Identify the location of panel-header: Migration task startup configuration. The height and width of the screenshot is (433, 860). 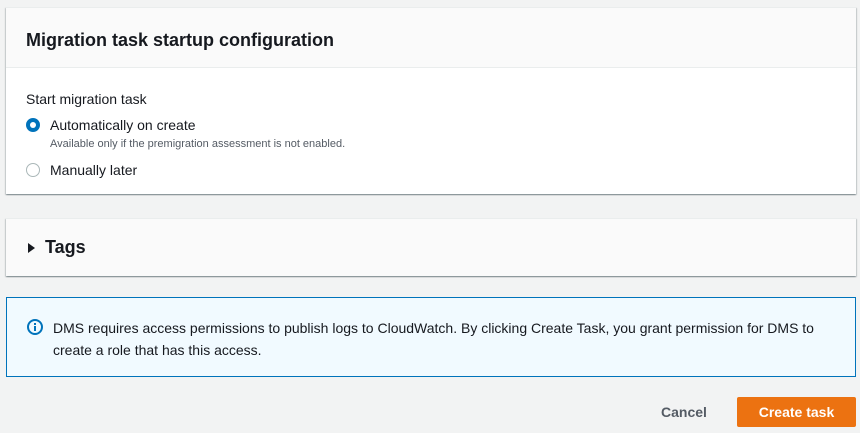
(431, 38).